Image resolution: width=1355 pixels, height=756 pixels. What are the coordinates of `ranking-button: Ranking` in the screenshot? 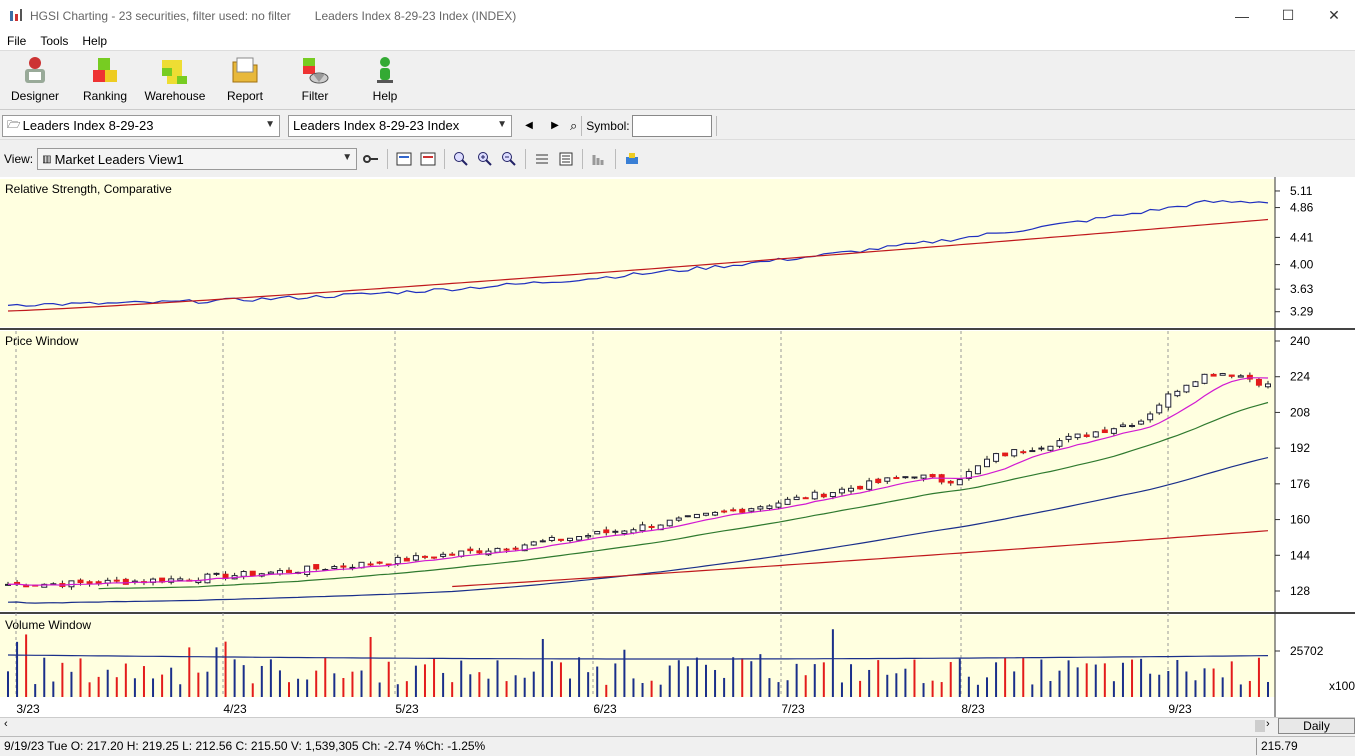 It's located at (105, 80).